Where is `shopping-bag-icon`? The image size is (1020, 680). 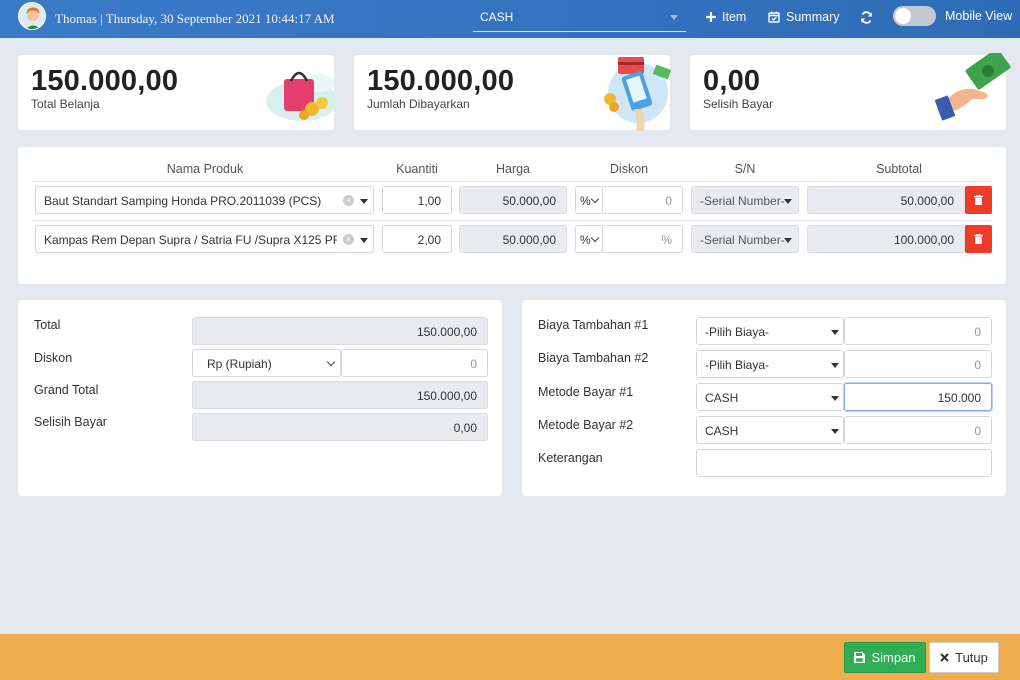
shopping-bag-icon is located at coordinates (302, 96).